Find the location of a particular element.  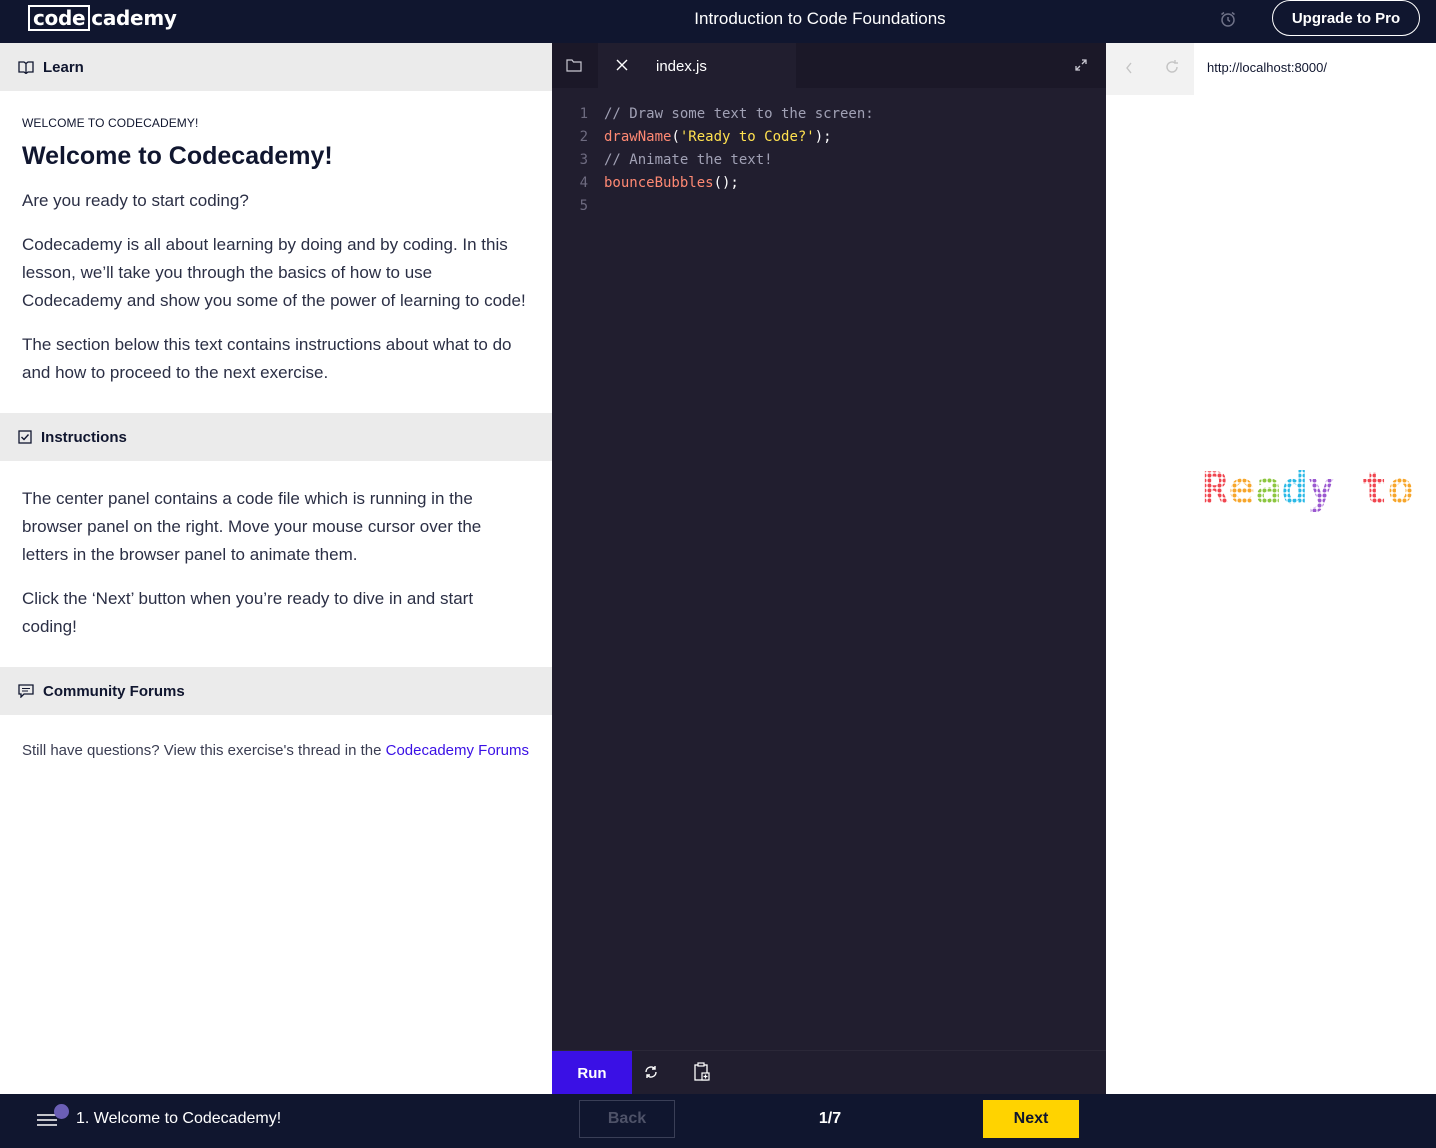

course-title: Introduction to Code Foundations is located at coordinates (820, 18).